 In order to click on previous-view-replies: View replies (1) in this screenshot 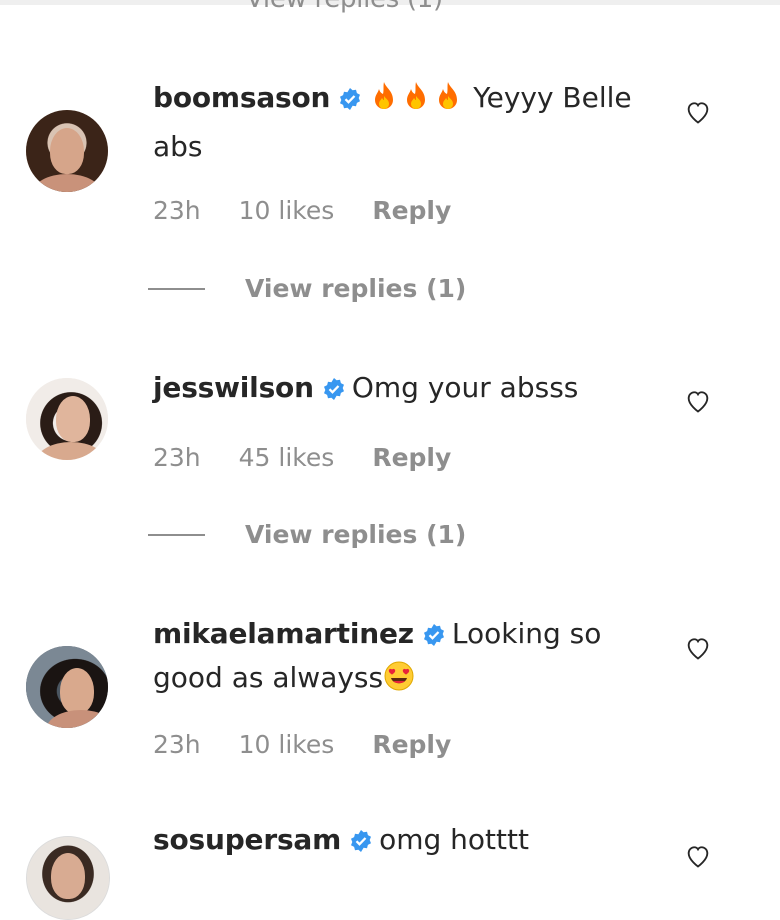, I will do `click(390, 7)`.